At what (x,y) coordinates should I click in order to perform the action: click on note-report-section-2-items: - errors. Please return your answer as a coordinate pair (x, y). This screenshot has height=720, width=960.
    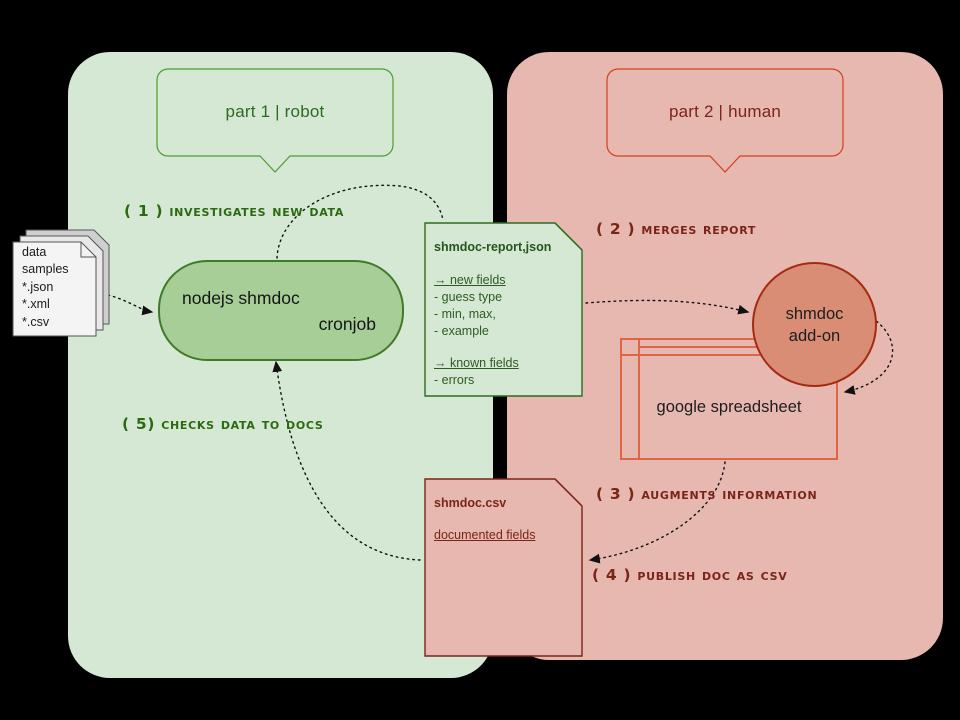
    Looking at the image, I should click on (454, 380).